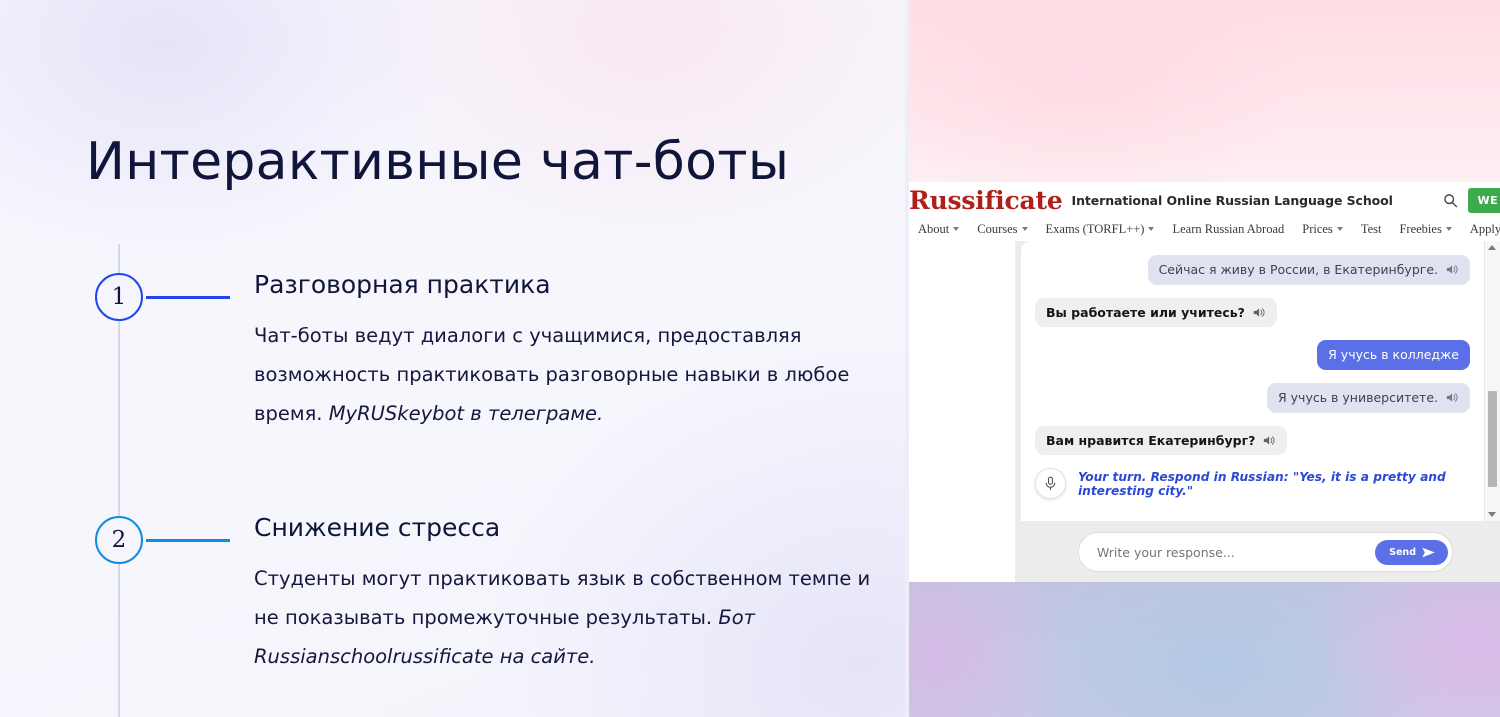 The image size is (1500, 717). I want to click on header-actions: WE AR, so click(1471, 200).